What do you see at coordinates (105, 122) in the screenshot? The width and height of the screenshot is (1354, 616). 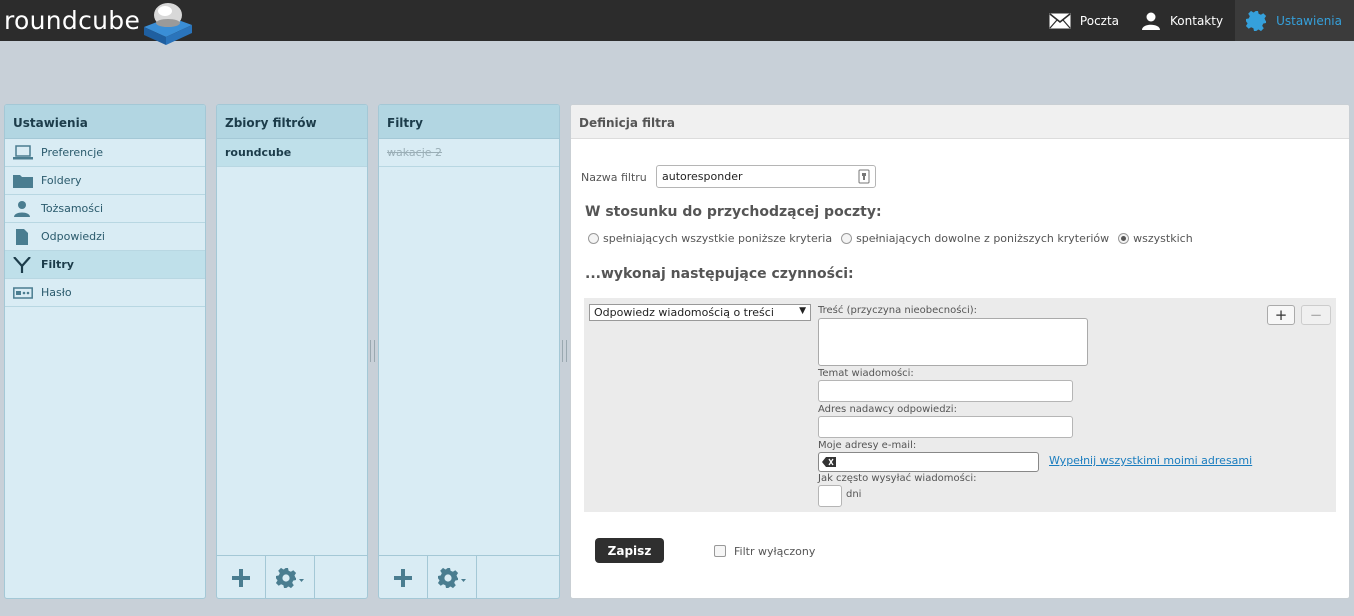 I see `settings-panel-title: Ustawienia` at bounding box center [105, 122].